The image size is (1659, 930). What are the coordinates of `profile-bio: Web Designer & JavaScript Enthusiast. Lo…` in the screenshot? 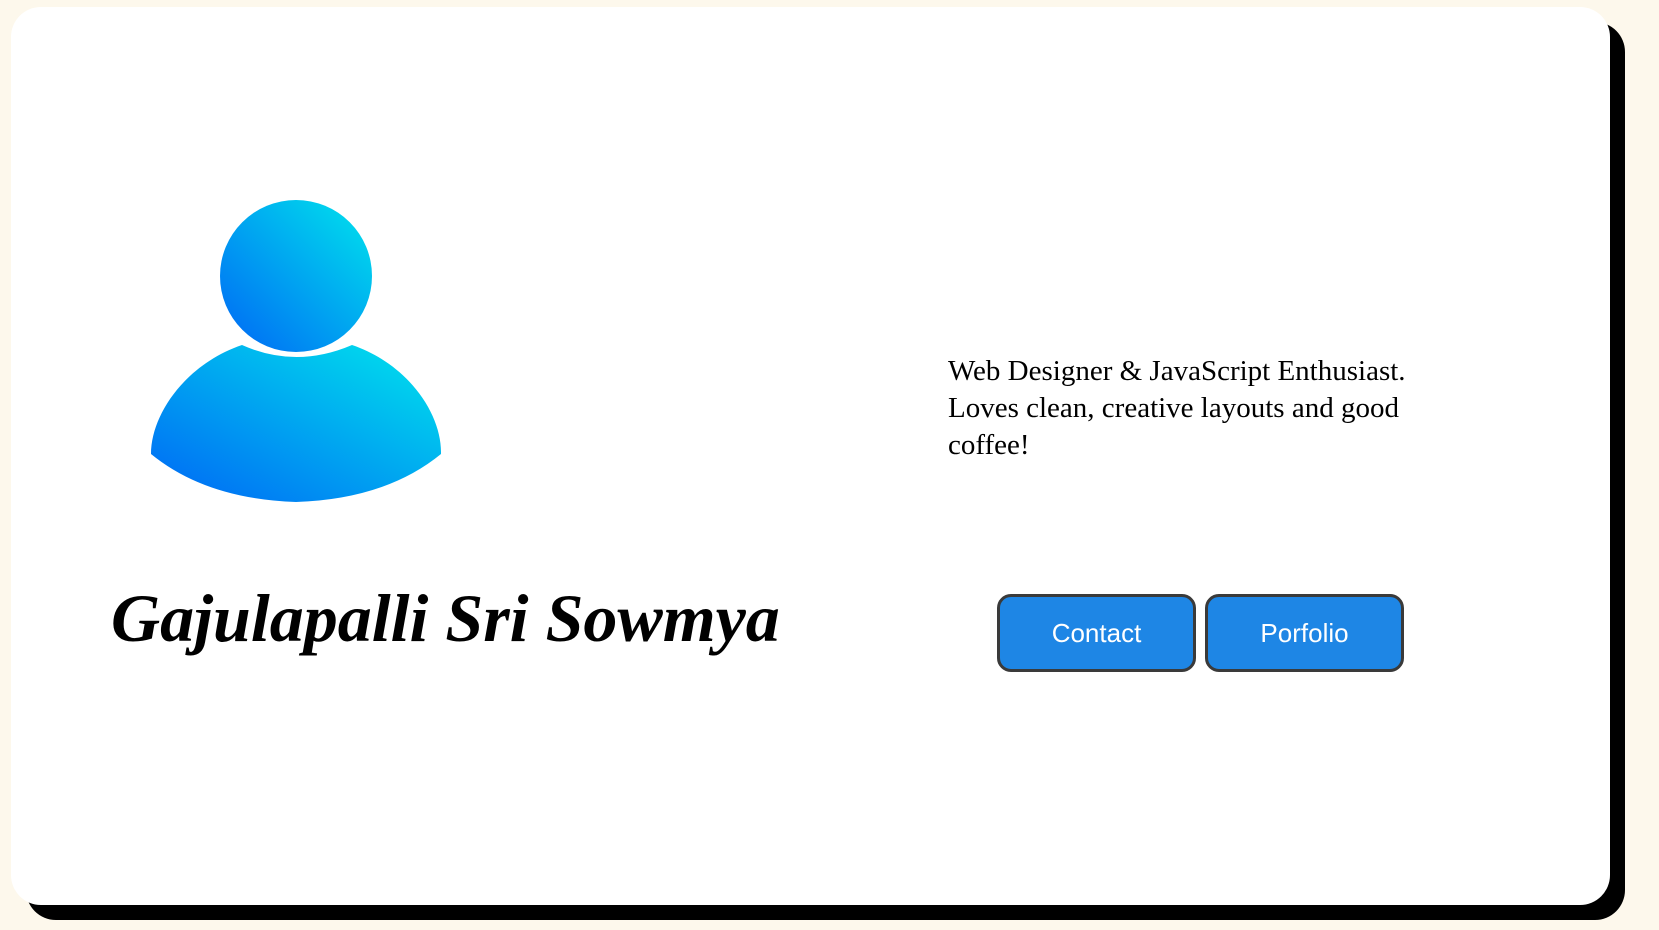 It's located at (1177, 408).